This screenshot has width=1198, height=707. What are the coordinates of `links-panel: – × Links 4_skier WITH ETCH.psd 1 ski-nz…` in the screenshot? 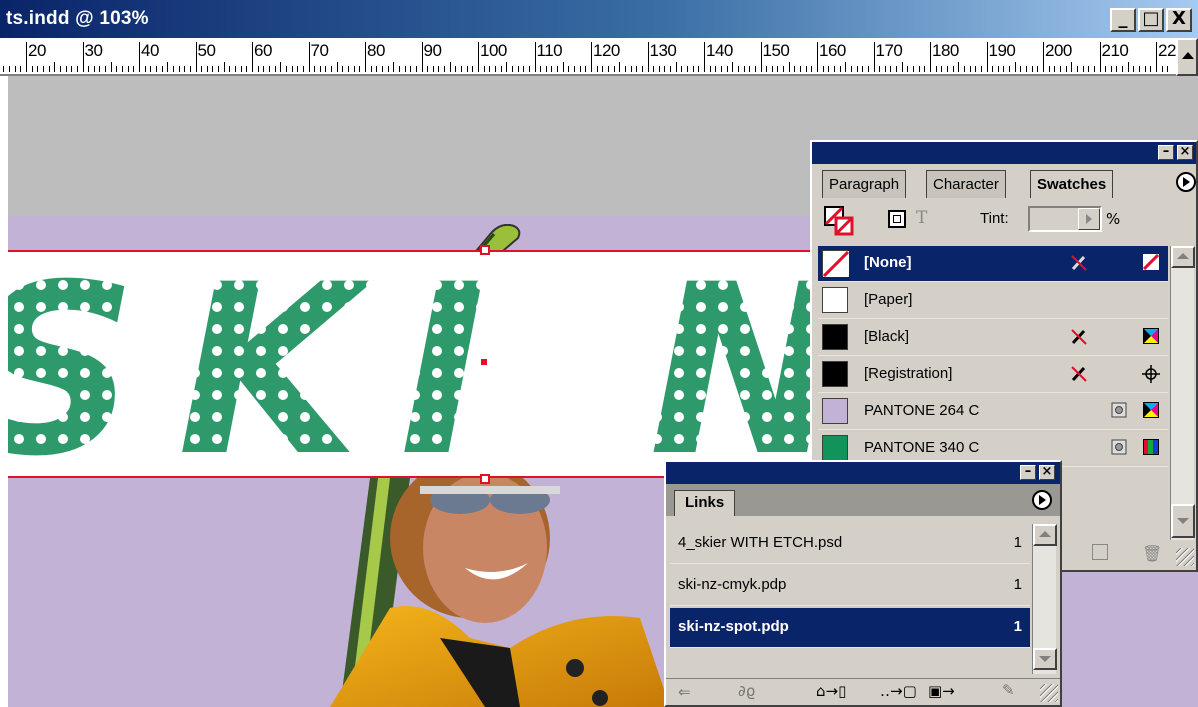 It's located at (863, 583).